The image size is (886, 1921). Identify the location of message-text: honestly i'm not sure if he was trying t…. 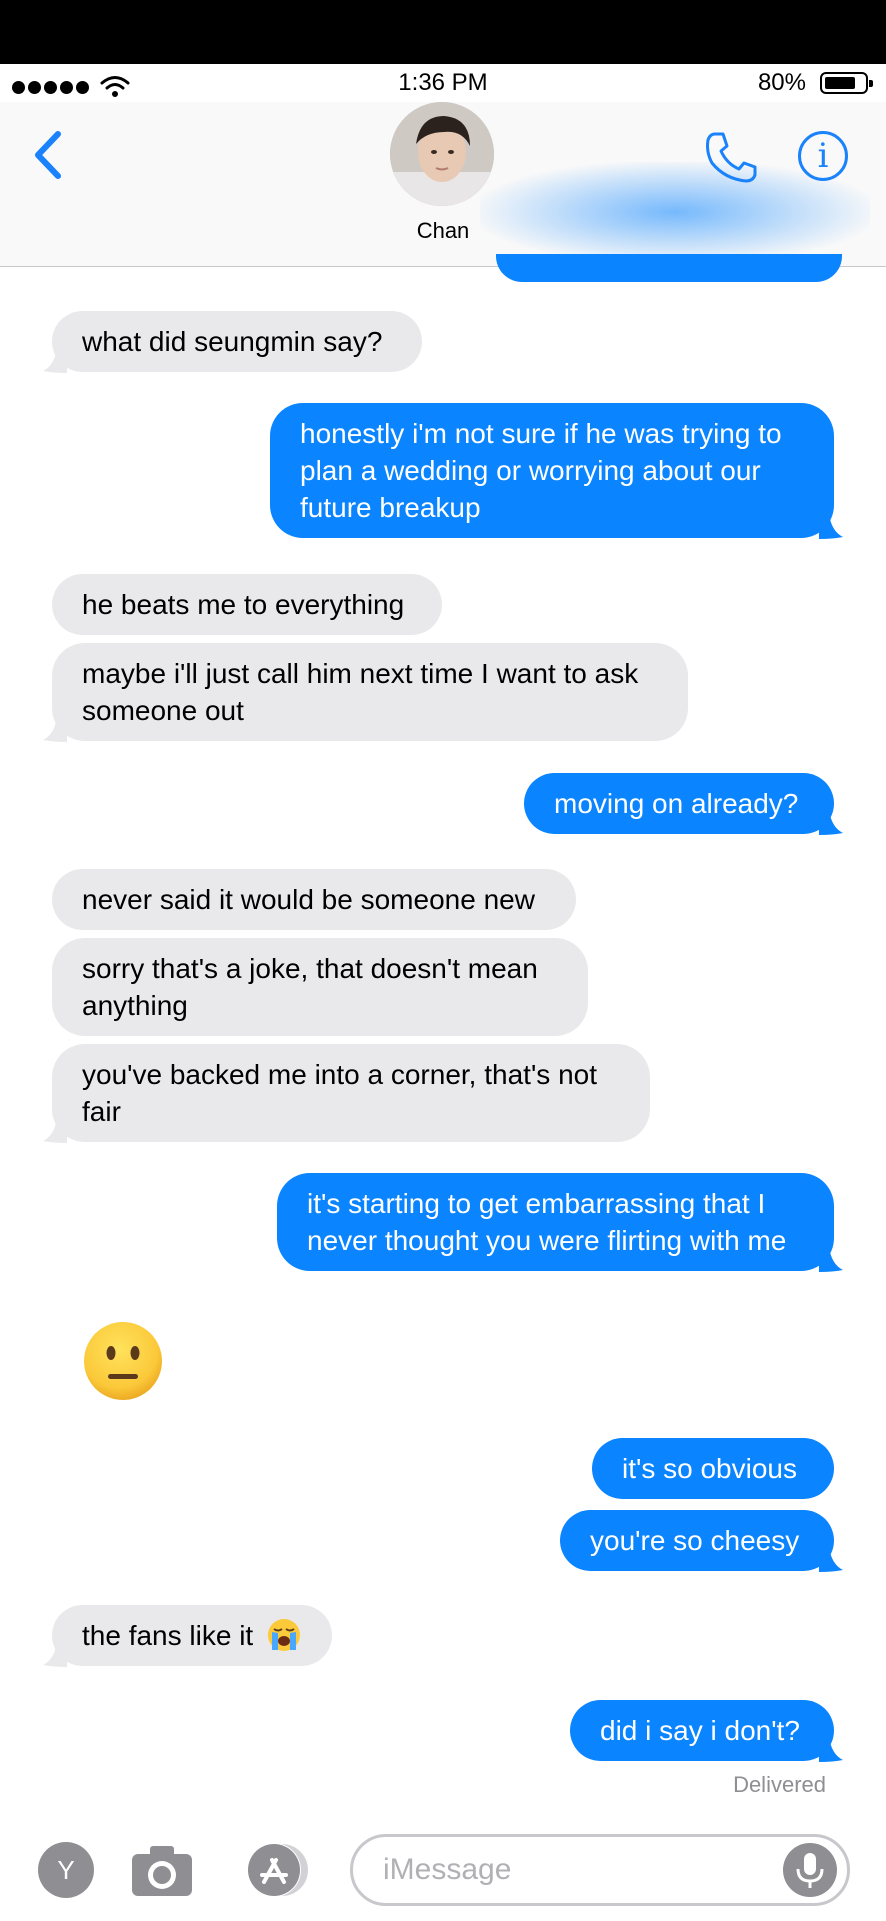
(541, 470).